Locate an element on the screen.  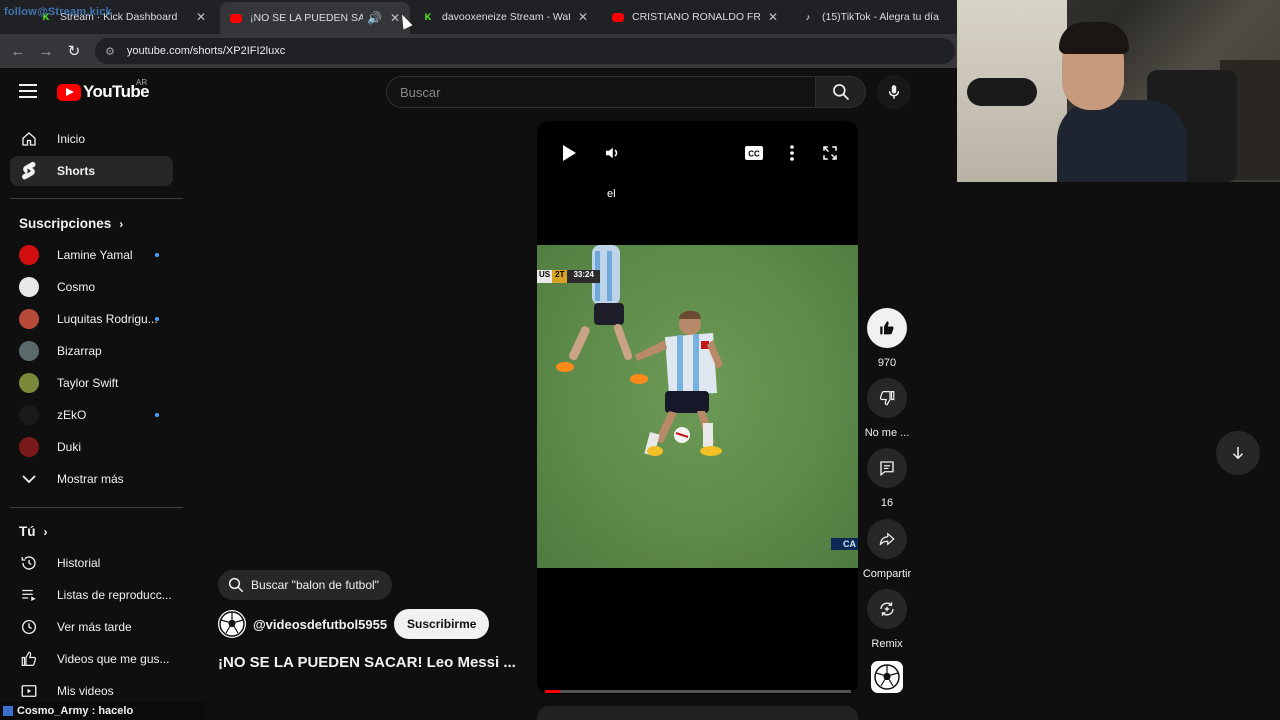
channel-row: @videosdefutbol5955 Suscribirme is located at coordinates (354, 624).